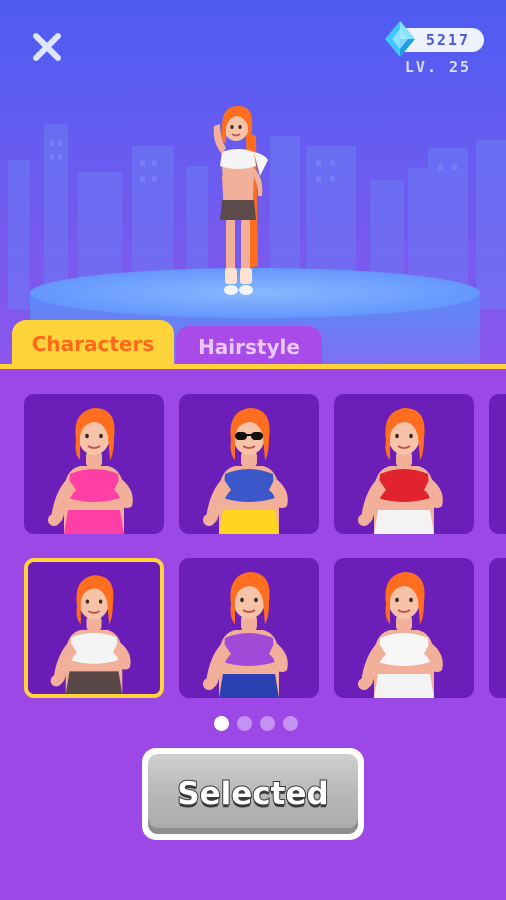  I want to click on selected-button-face: Selected, so click(253, 794).